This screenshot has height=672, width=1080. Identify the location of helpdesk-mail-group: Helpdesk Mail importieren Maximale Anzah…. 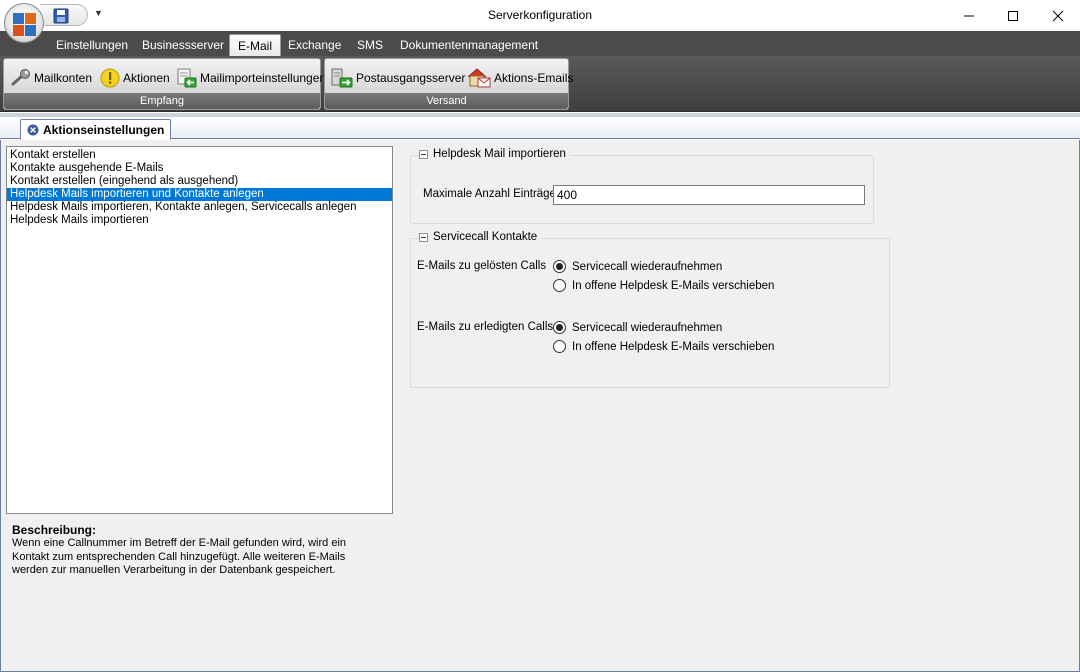
(642, 186).